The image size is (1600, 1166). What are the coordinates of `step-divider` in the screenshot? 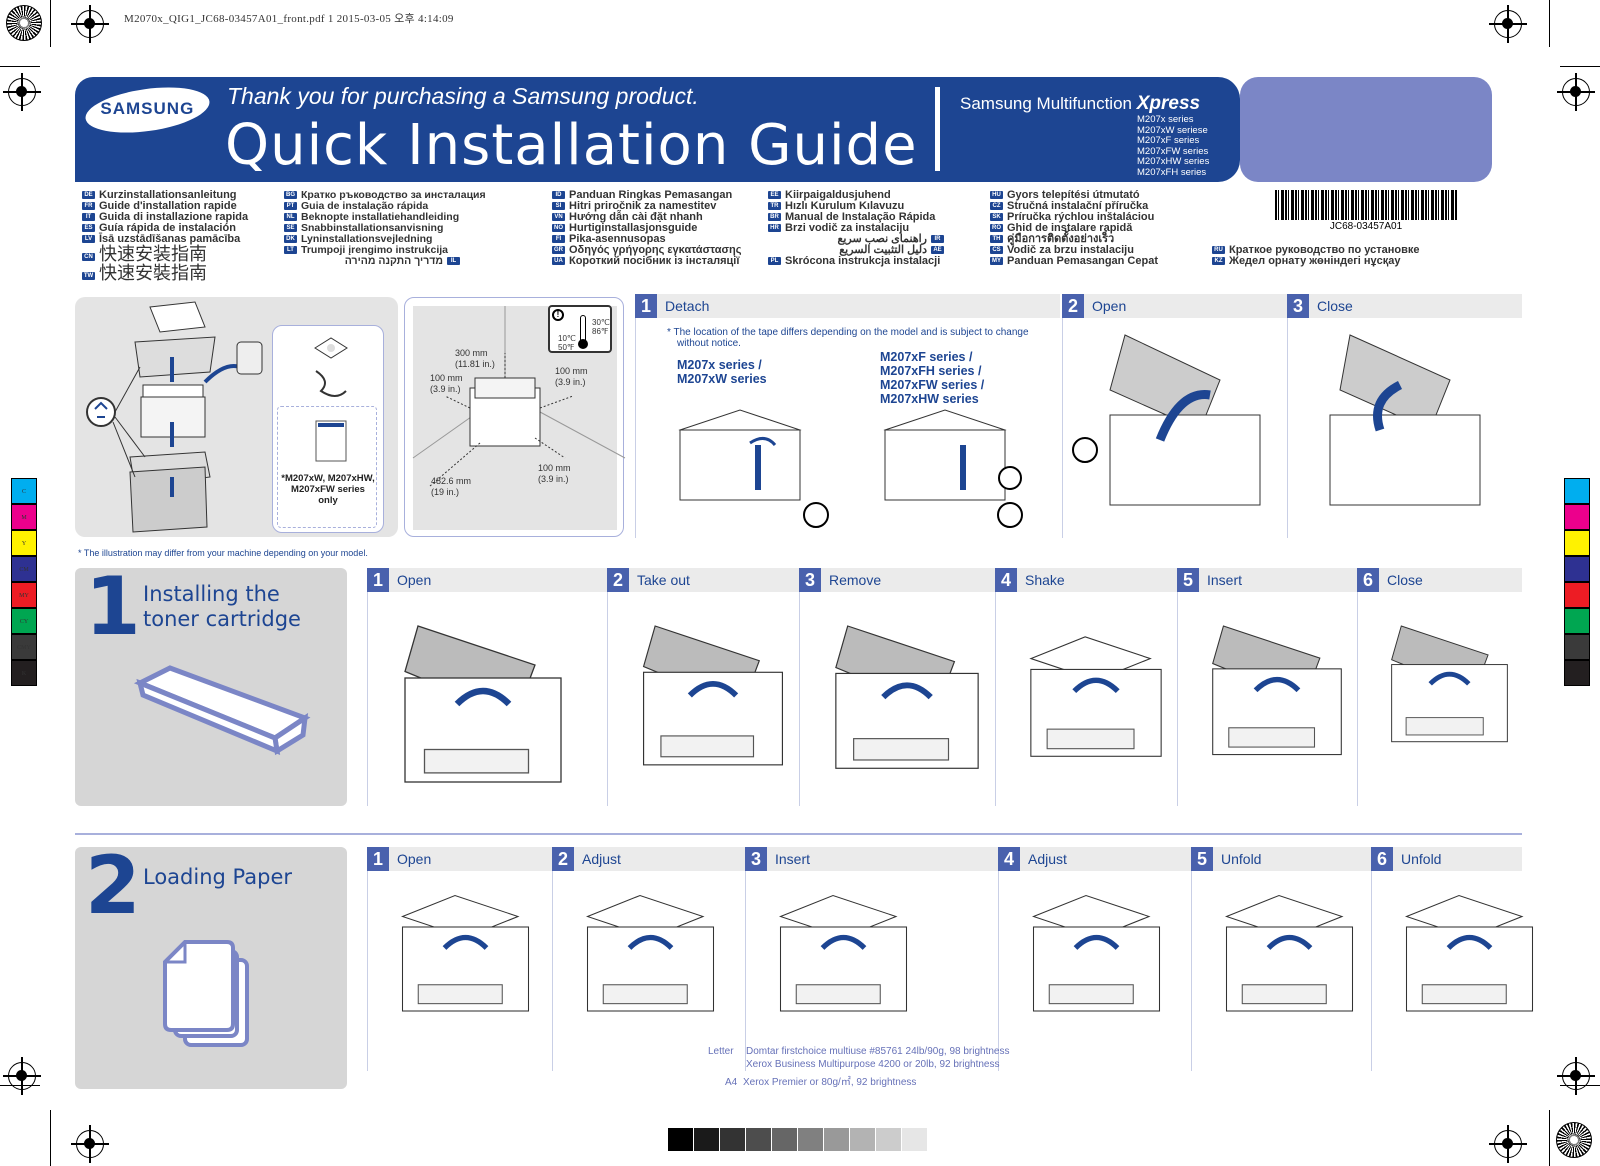 It's located at (635, 428).